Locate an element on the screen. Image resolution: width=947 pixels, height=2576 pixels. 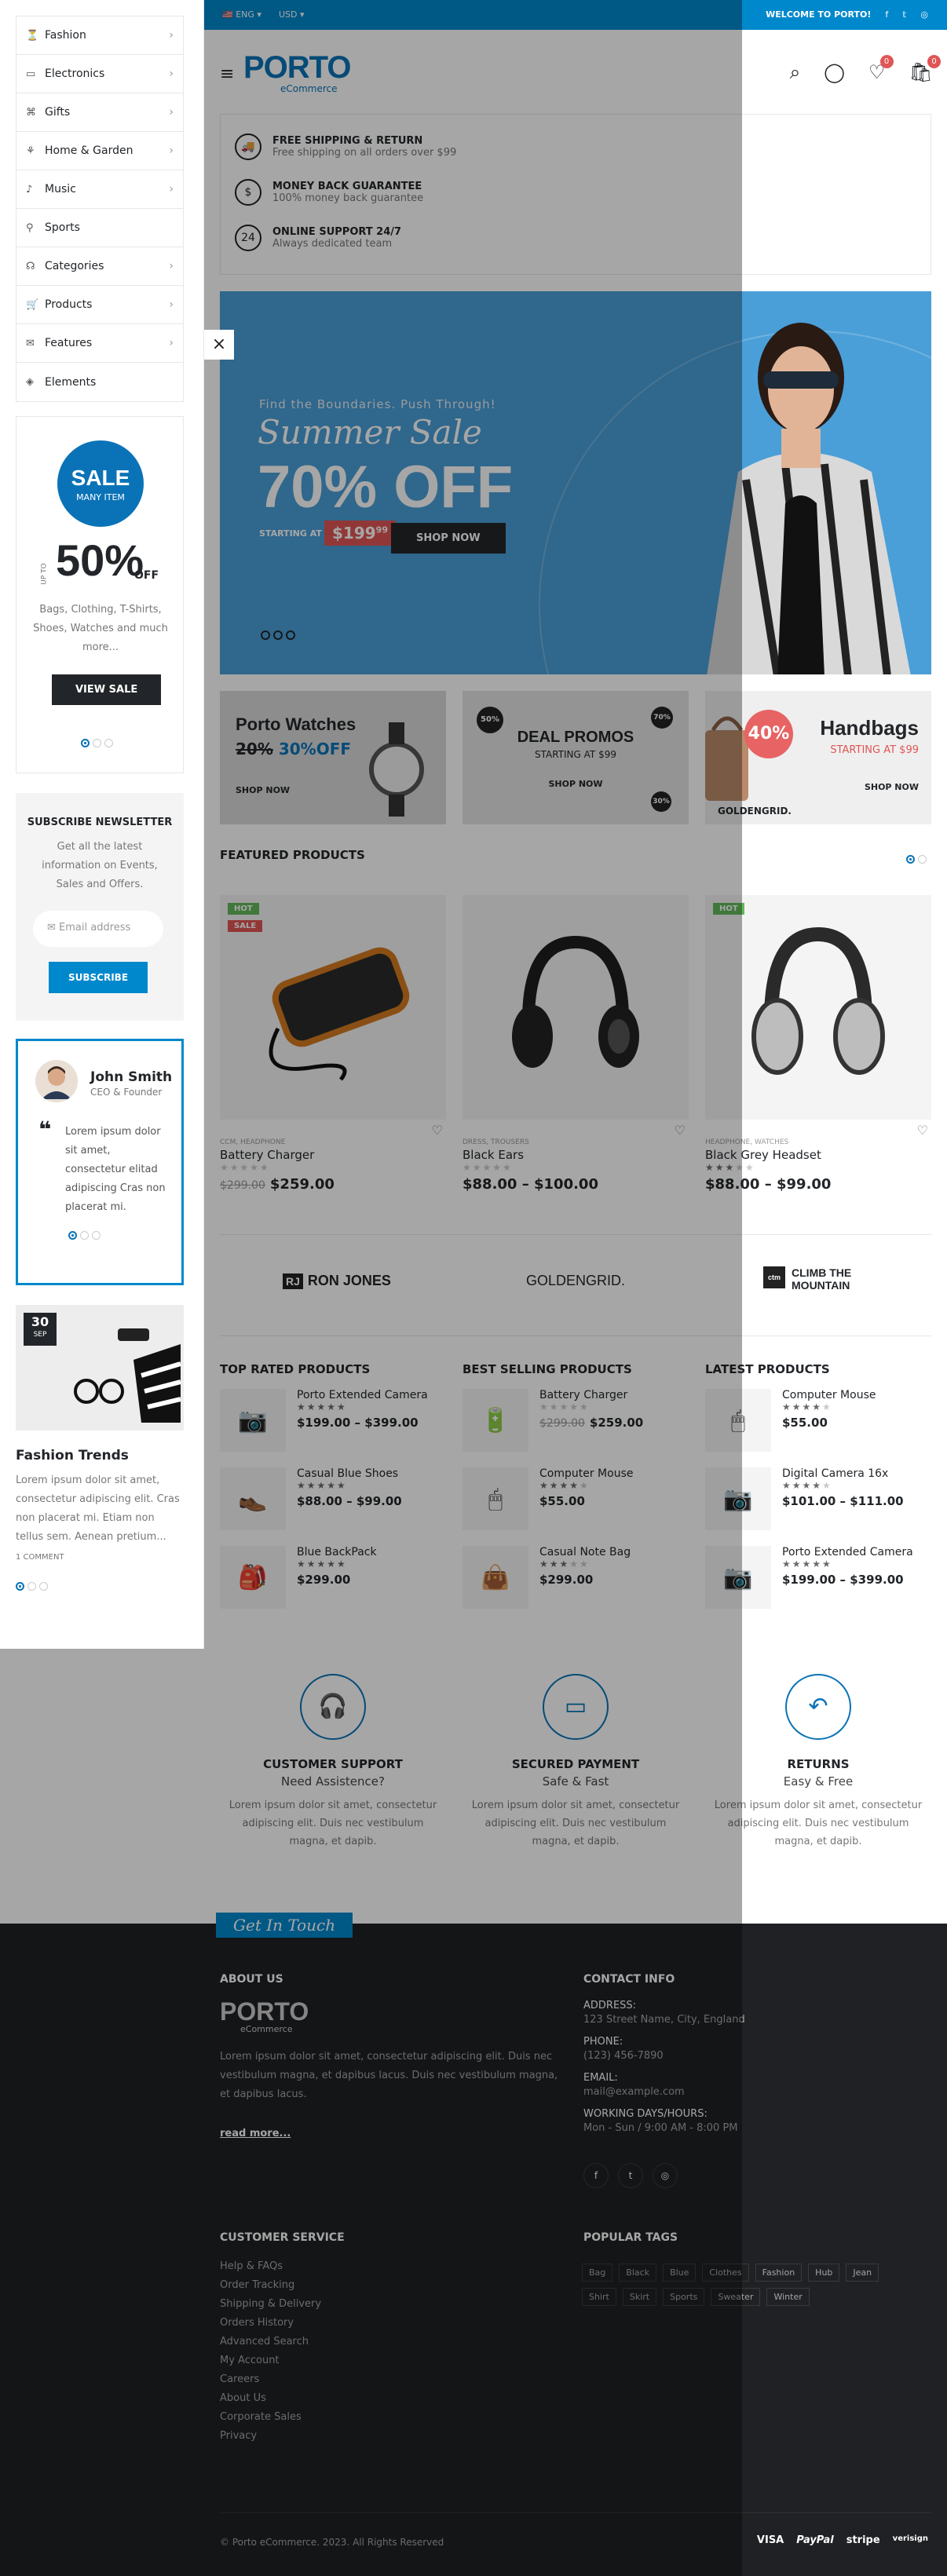
tag-link: Sweater is located at coordinates (736, 2297).